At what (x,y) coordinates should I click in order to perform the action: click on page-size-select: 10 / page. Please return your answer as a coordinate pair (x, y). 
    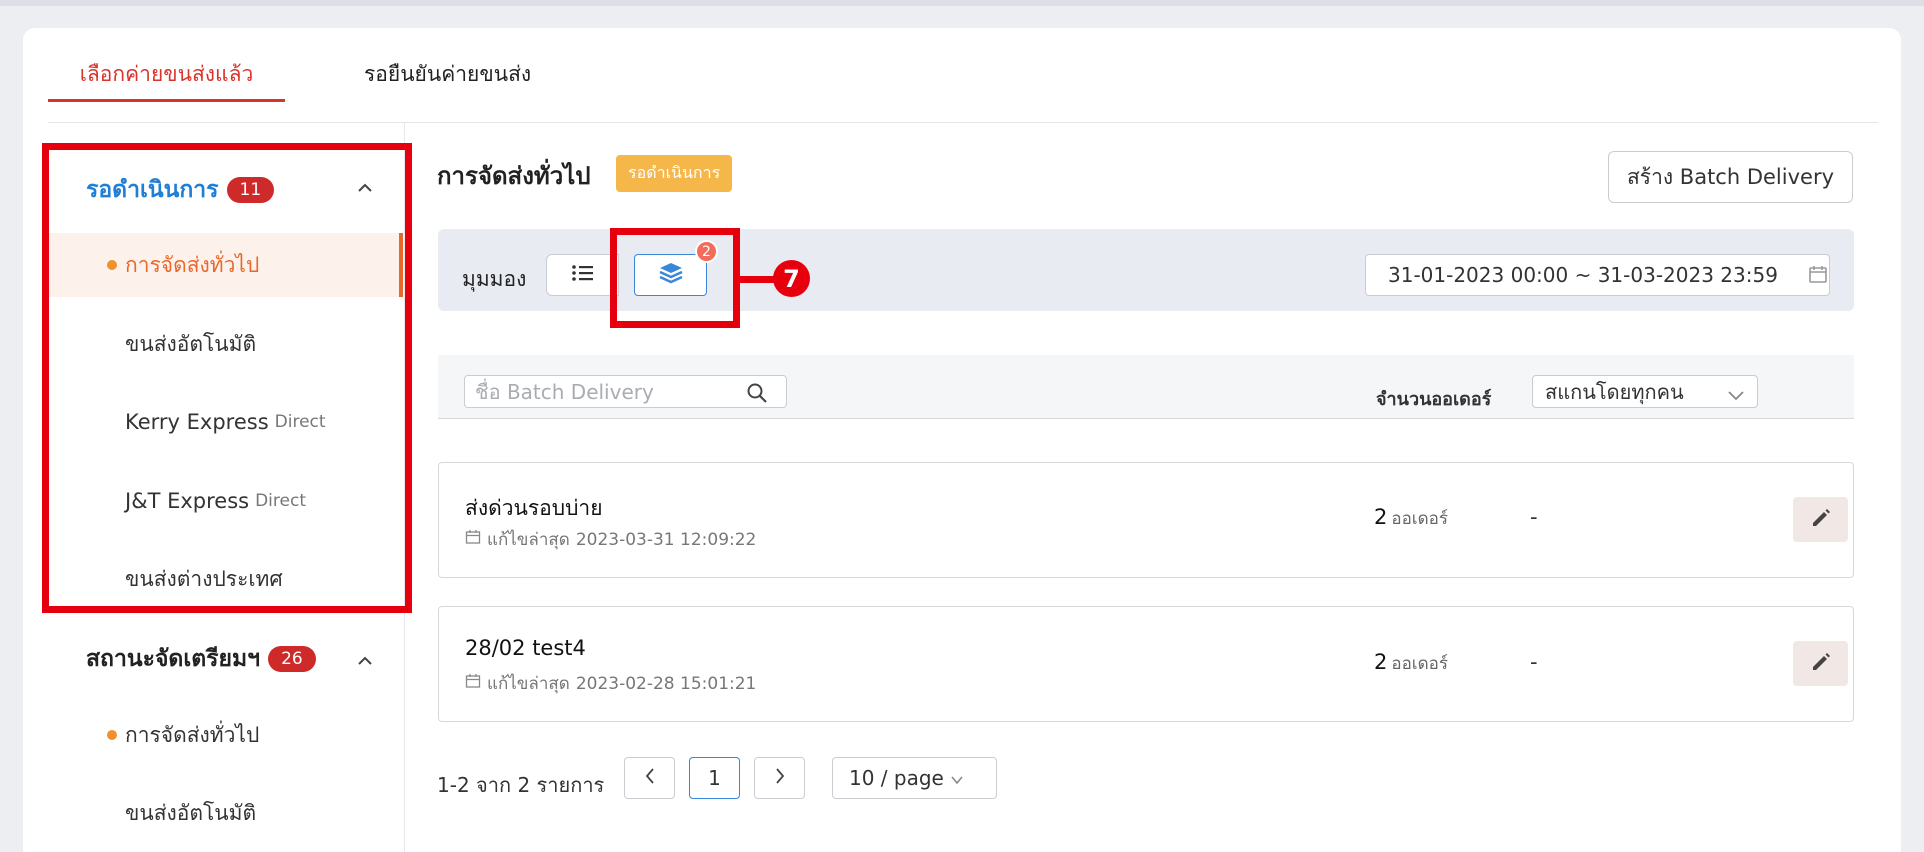
    Looking at the image, I should click on (914, 778).